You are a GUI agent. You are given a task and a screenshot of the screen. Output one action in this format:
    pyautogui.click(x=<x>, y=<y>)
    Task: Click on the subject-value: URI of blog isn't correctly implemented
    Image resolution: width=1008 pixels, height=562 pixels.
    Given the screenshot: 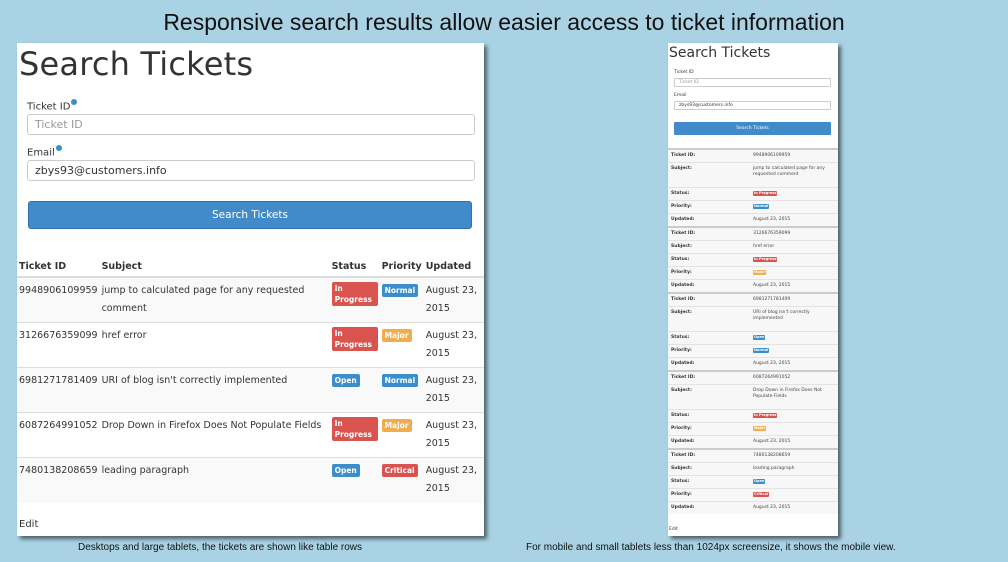 What is the action you would take?
    pyautogui.click(x=791, y=319)
    